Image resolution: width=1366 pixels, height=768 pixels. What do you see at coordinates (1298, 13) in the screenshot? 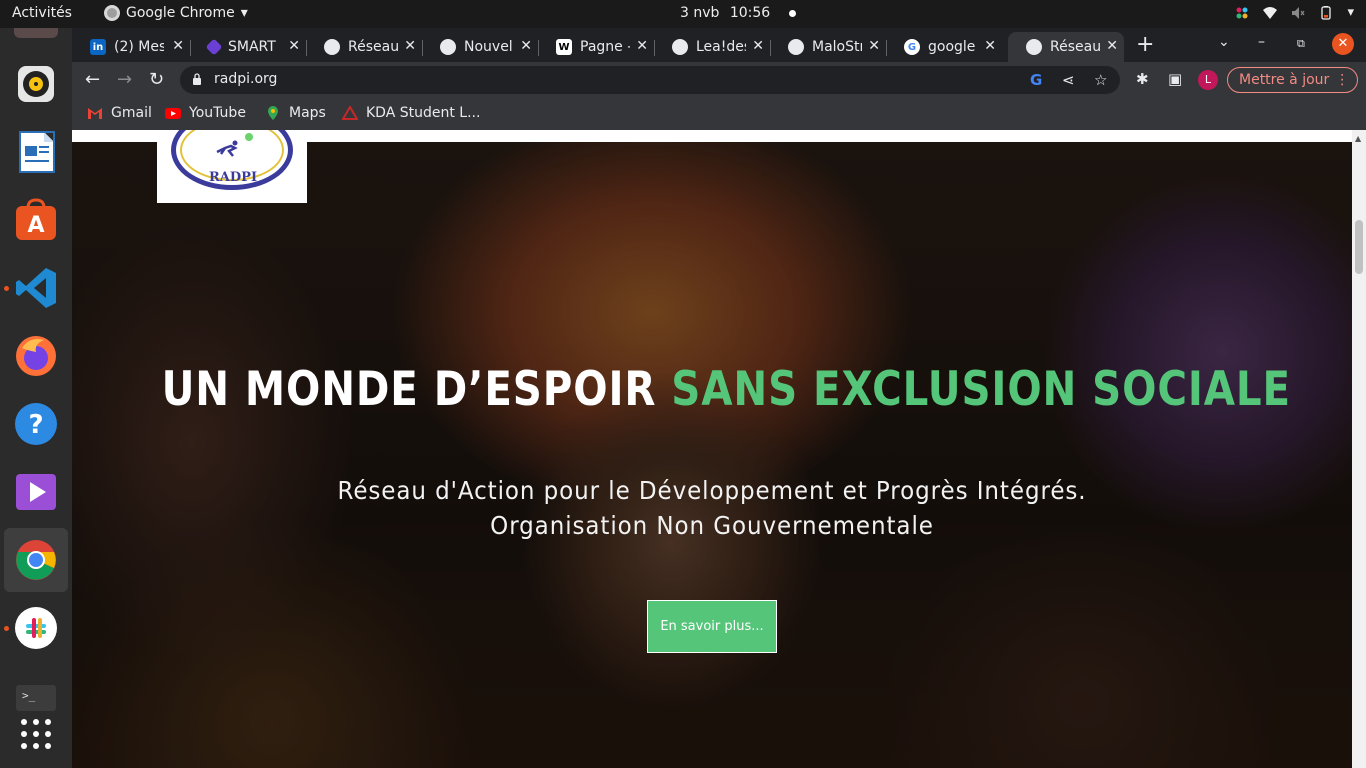
I see `volume-muted-icon` at bounding box center [1298, 13].